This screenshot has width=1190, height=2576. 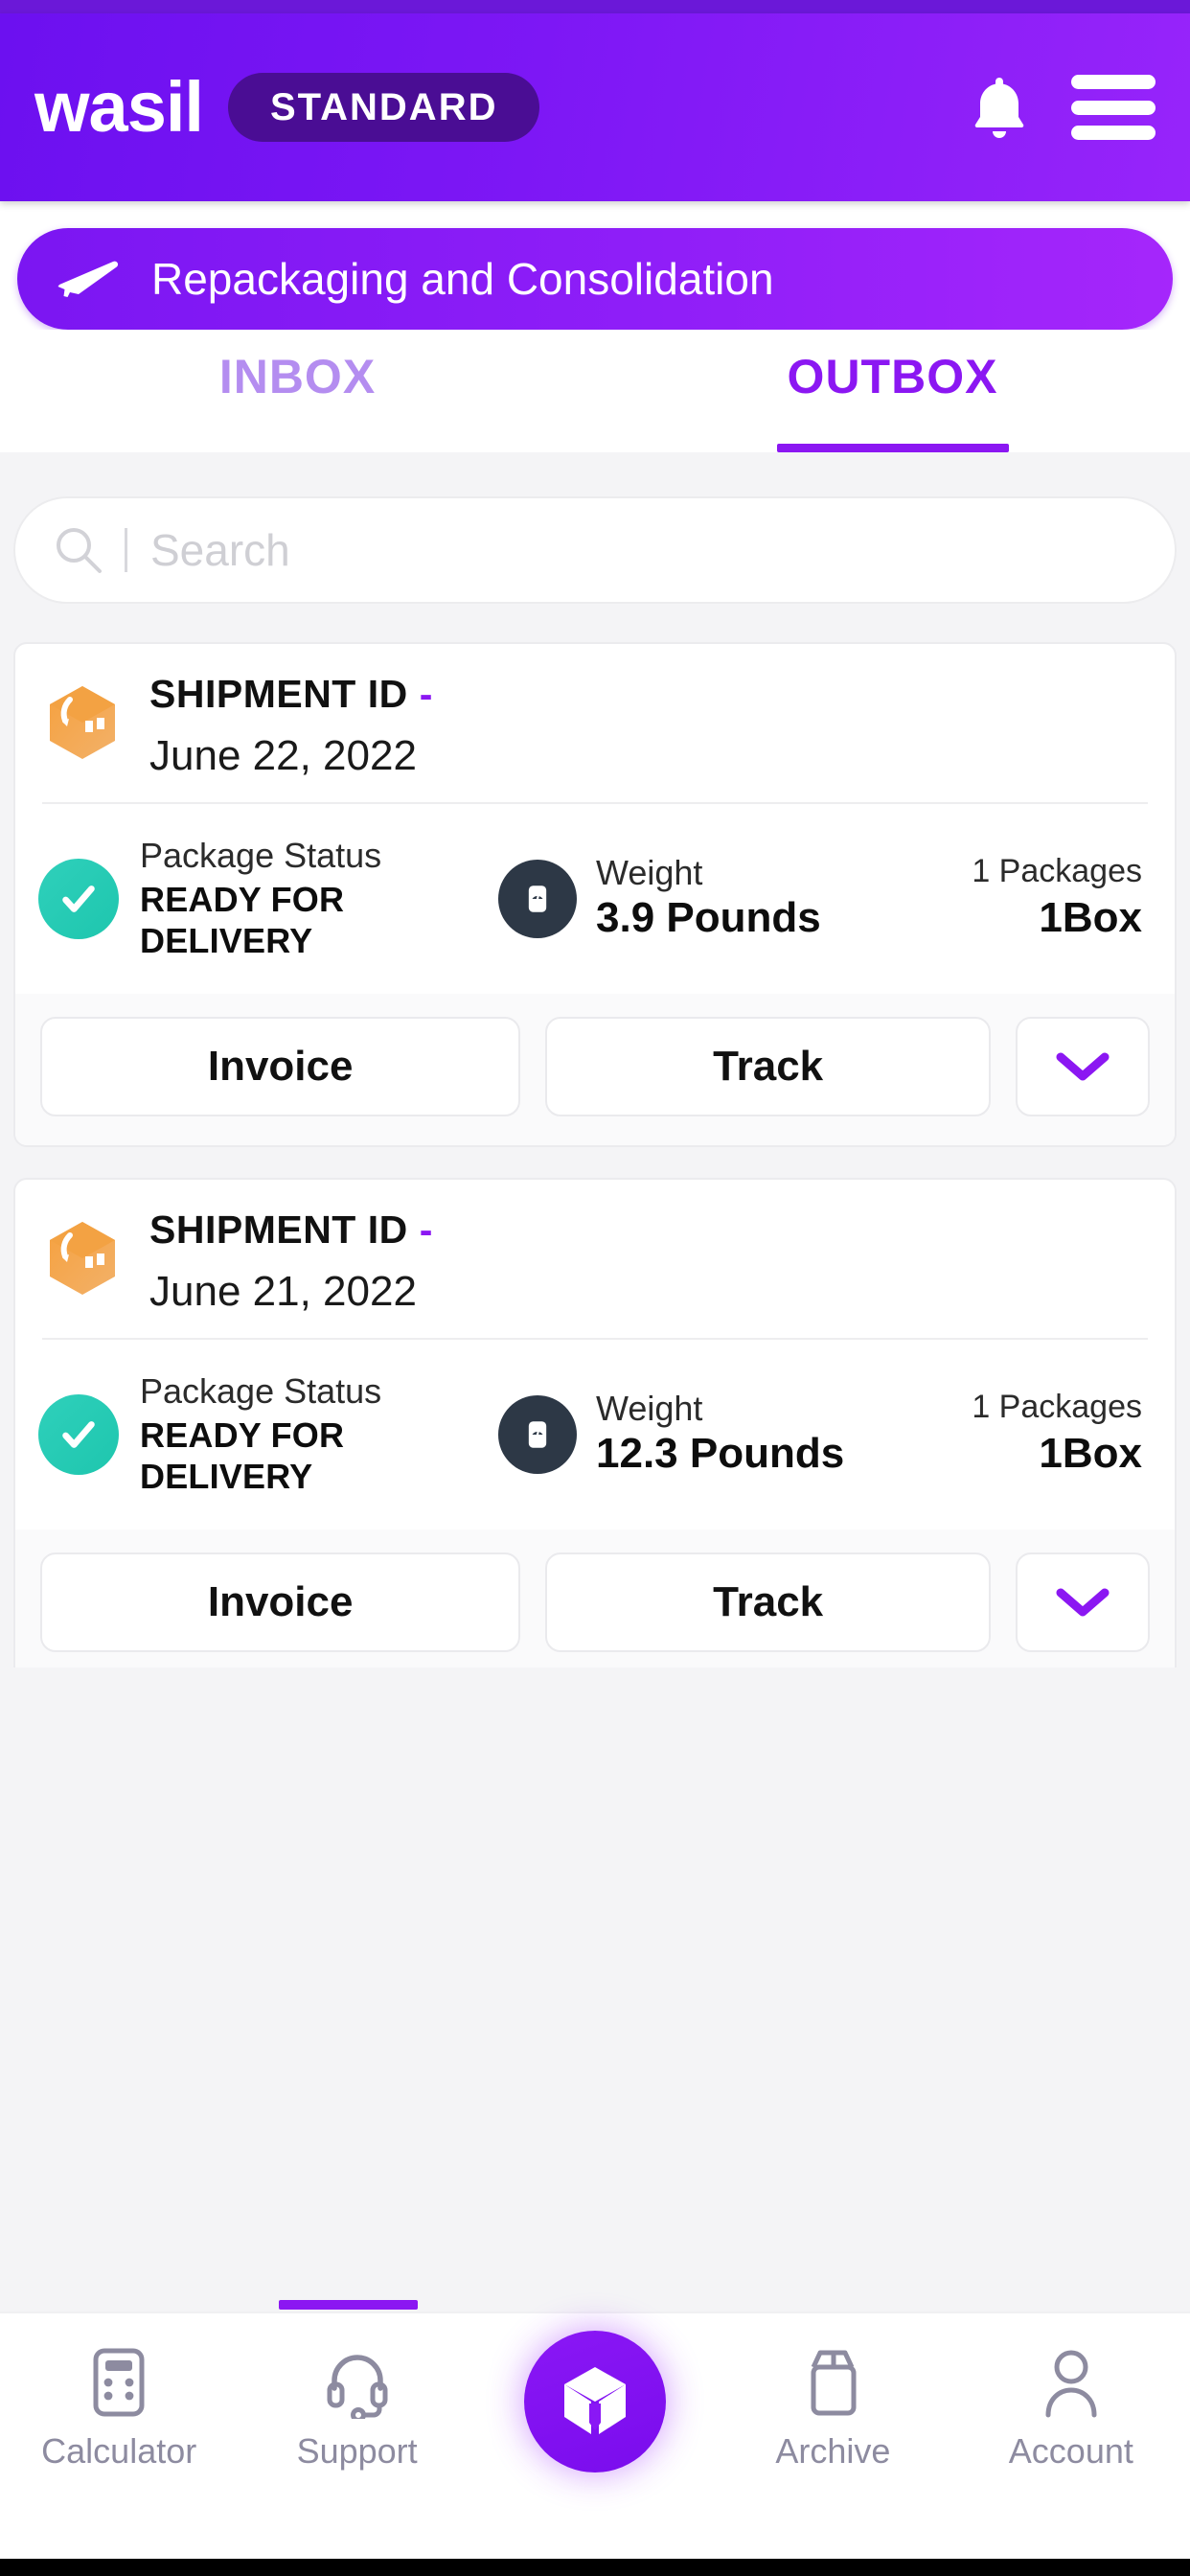 I want to click on weight-value: 3.9 Pounds, so click(x=709, y=918).